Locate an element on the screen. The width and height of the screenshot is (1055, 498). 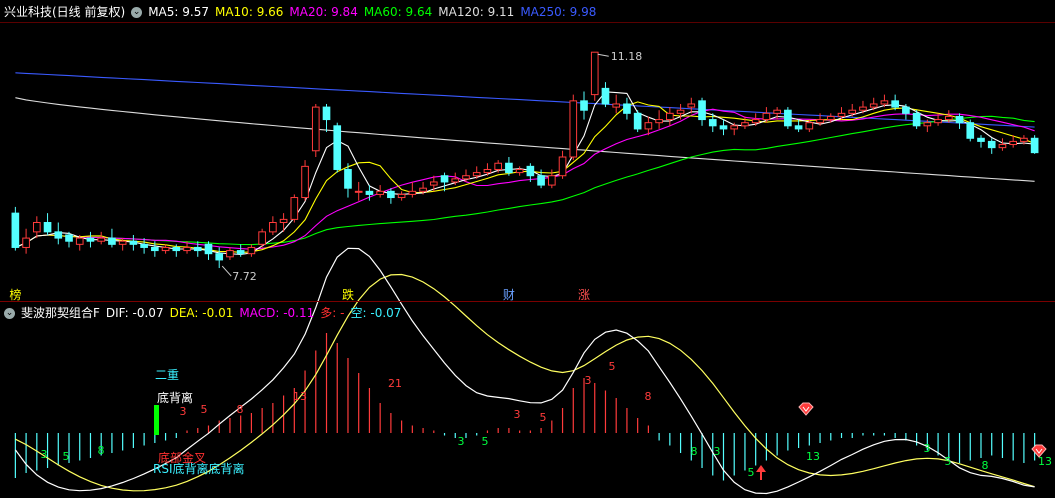
fib-label-red: 8 is located at coordinates (240, 409).